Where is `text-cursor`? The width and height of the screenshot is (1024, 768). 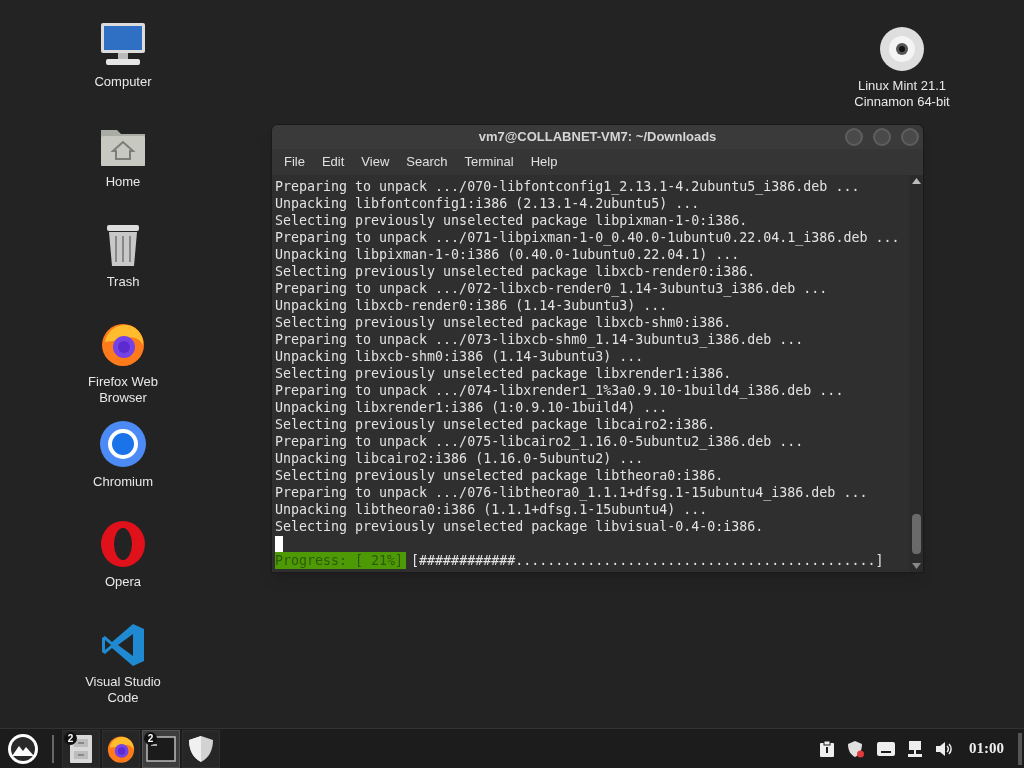 text-cursor is located at coordinates (279, 543).